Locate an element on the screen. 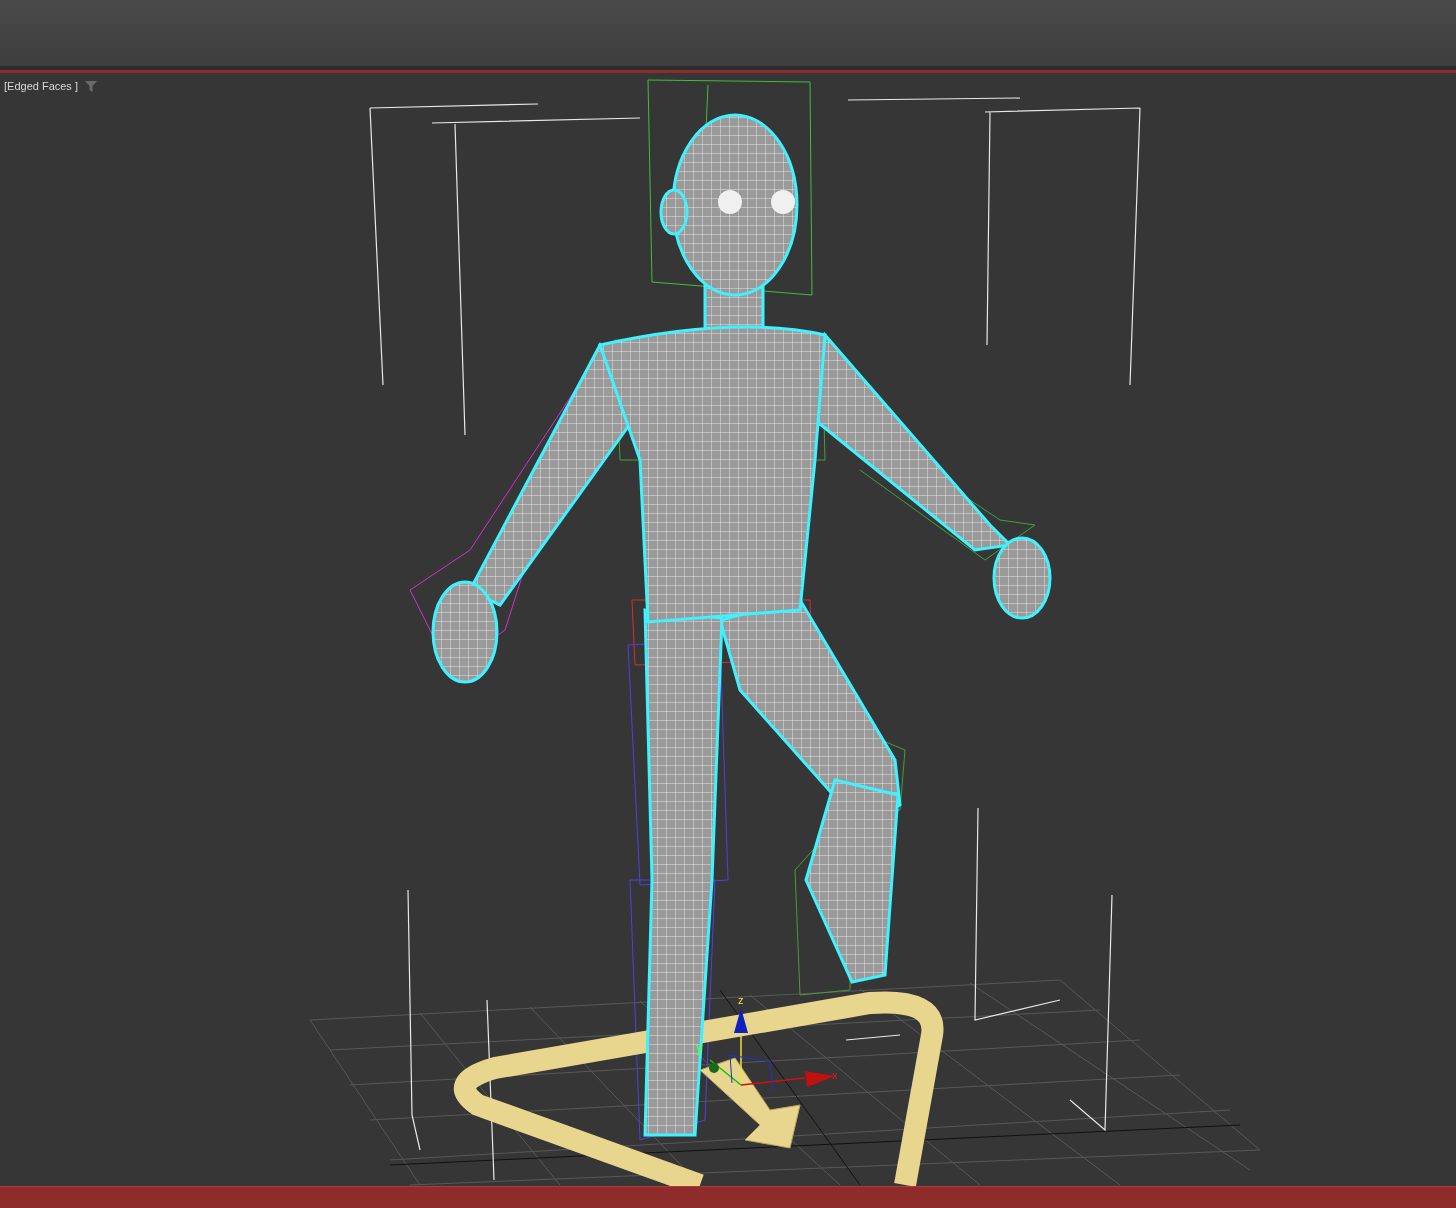 The height and width of the screenshot is (1208, 1456). axis-label: x is located at coordinates (835, 1074).